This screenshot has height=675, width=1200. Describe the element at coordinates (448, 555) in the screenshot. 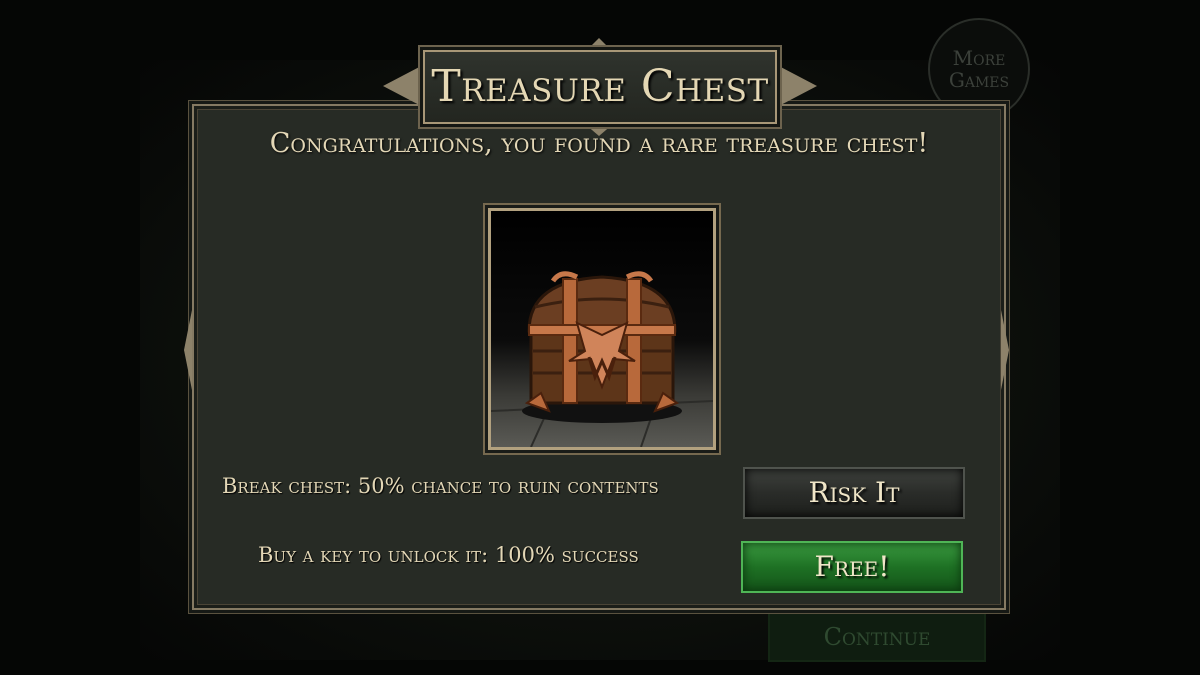

I see `buy-key-description: Buy a key to unlock it: 100% success` at that location.